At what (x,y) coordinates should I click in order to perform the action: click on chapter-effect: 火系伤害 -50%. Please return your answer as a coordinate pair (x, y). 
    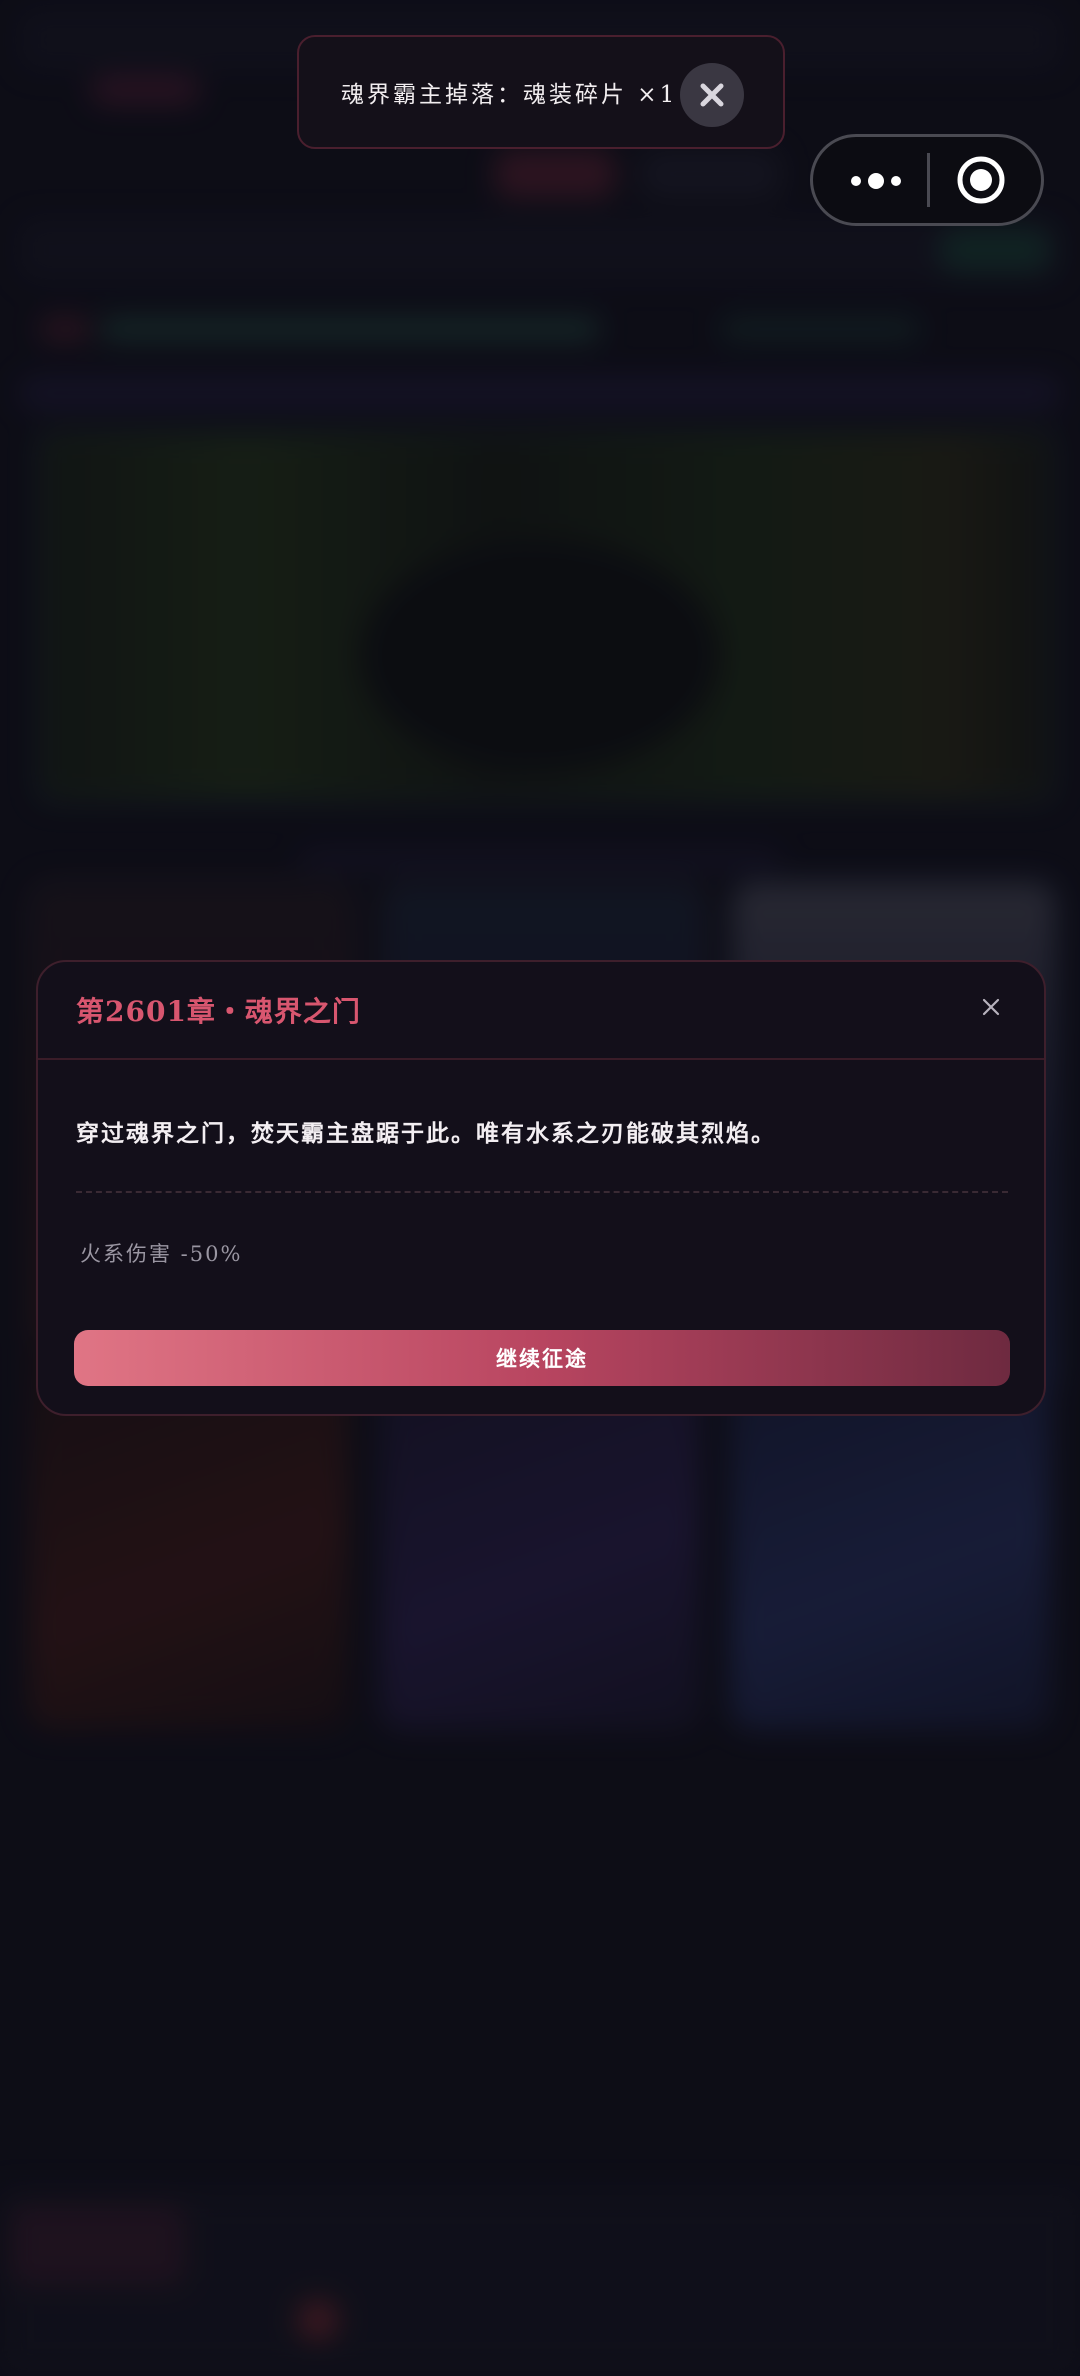
    Looking at the image, I should click on (161, 1254).